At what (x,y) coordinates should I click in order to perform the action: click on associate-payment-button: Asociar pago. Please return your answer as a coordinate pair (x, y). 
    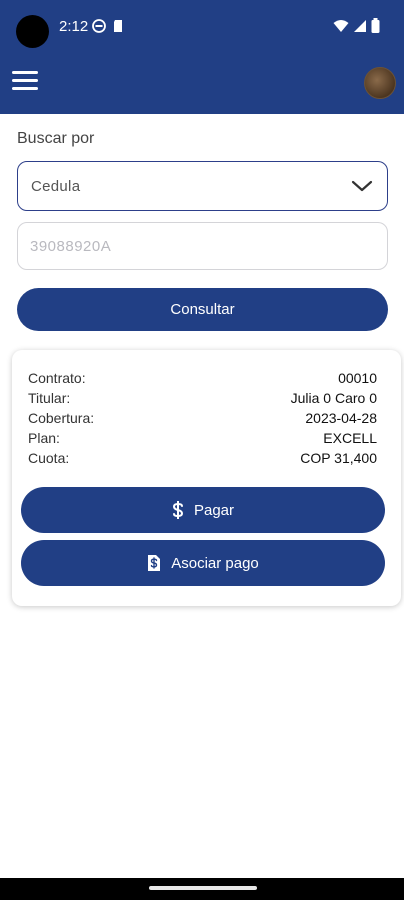
    Looking at the image, I should click on (203, 563).